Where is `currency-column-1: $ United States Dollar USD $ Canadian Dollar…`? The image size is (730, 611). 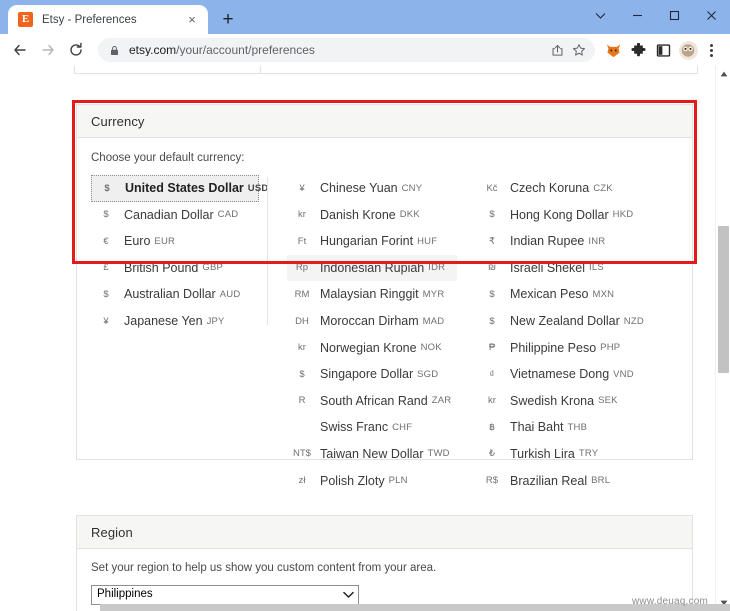
currency-column-1: $ United States Dollar USD $ Canadian Dollar… is located at coordinates (179, 334).